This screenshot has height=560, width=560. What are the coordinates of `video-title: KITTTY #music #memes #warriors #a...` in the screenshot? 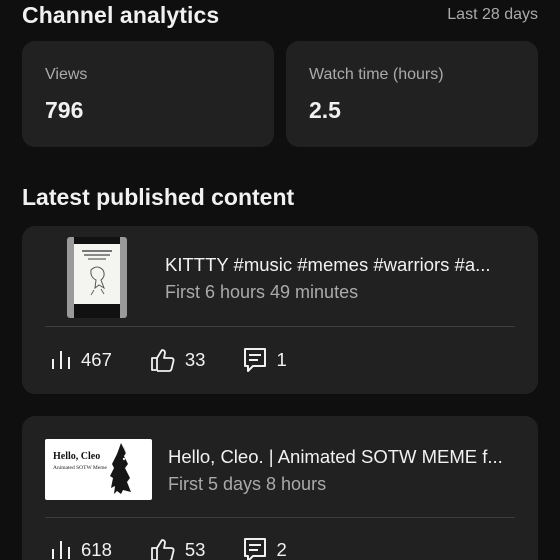 It's located at (328, 265).